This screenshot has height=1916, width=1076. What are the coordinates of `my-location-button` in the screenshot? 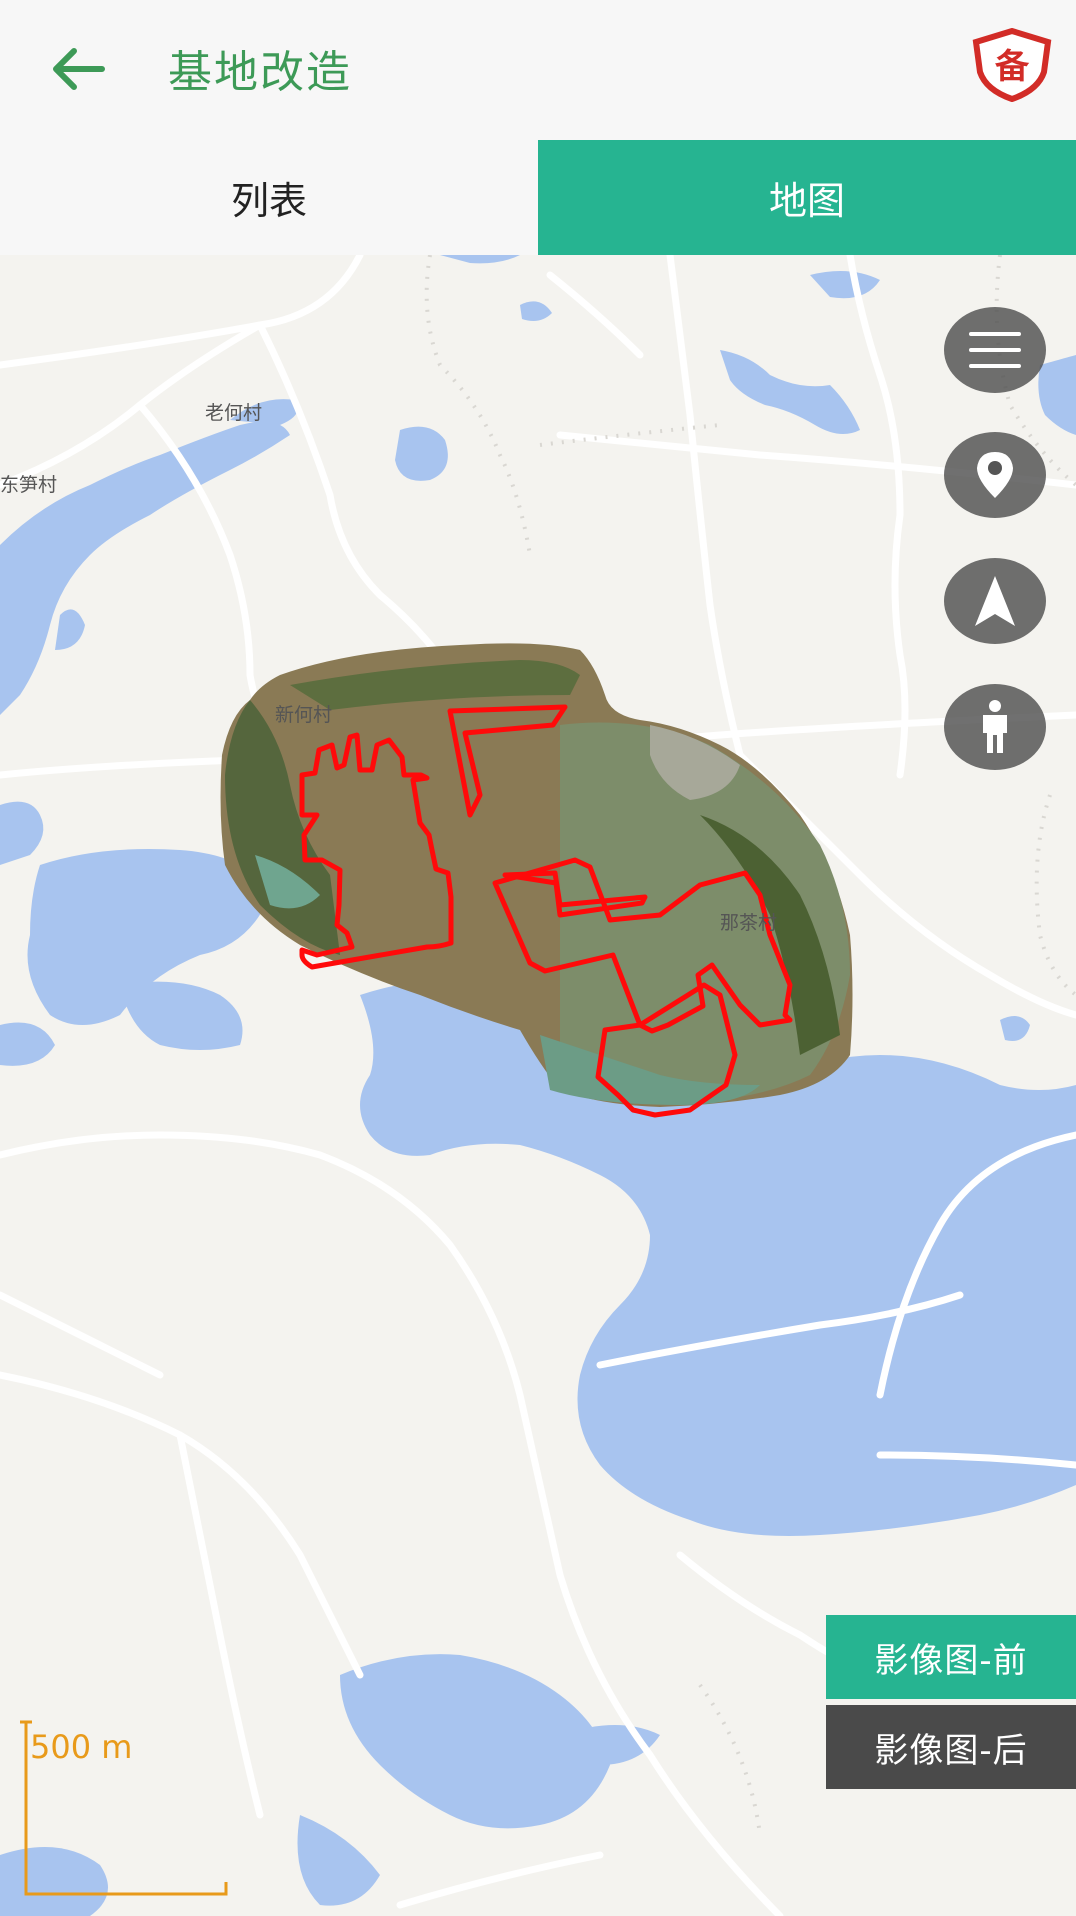 It's located at (995, 475).